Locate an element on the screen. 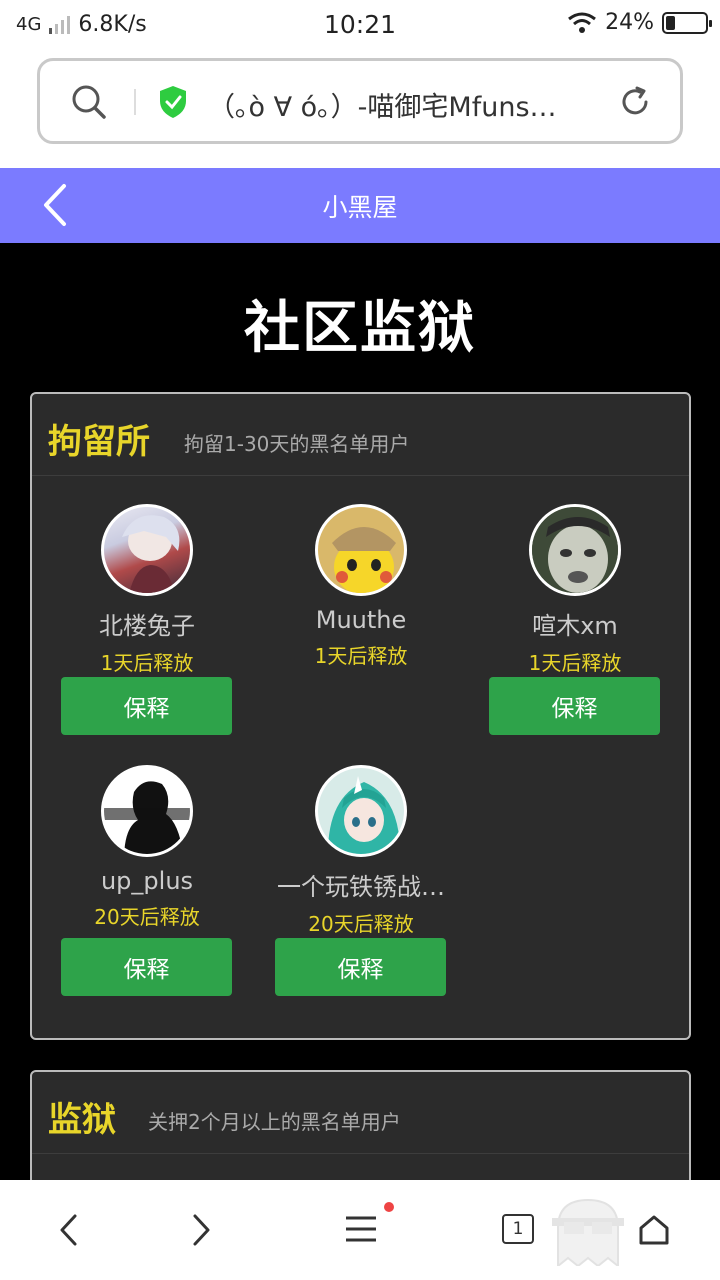 The width and height of the screenshot is (720, 1280). shield-icon is located at coordinates (173, 102).